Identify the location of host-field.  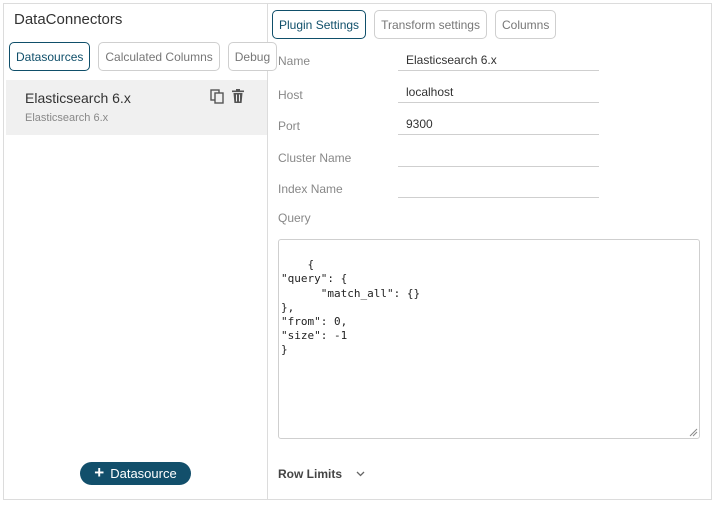
(498, 92).